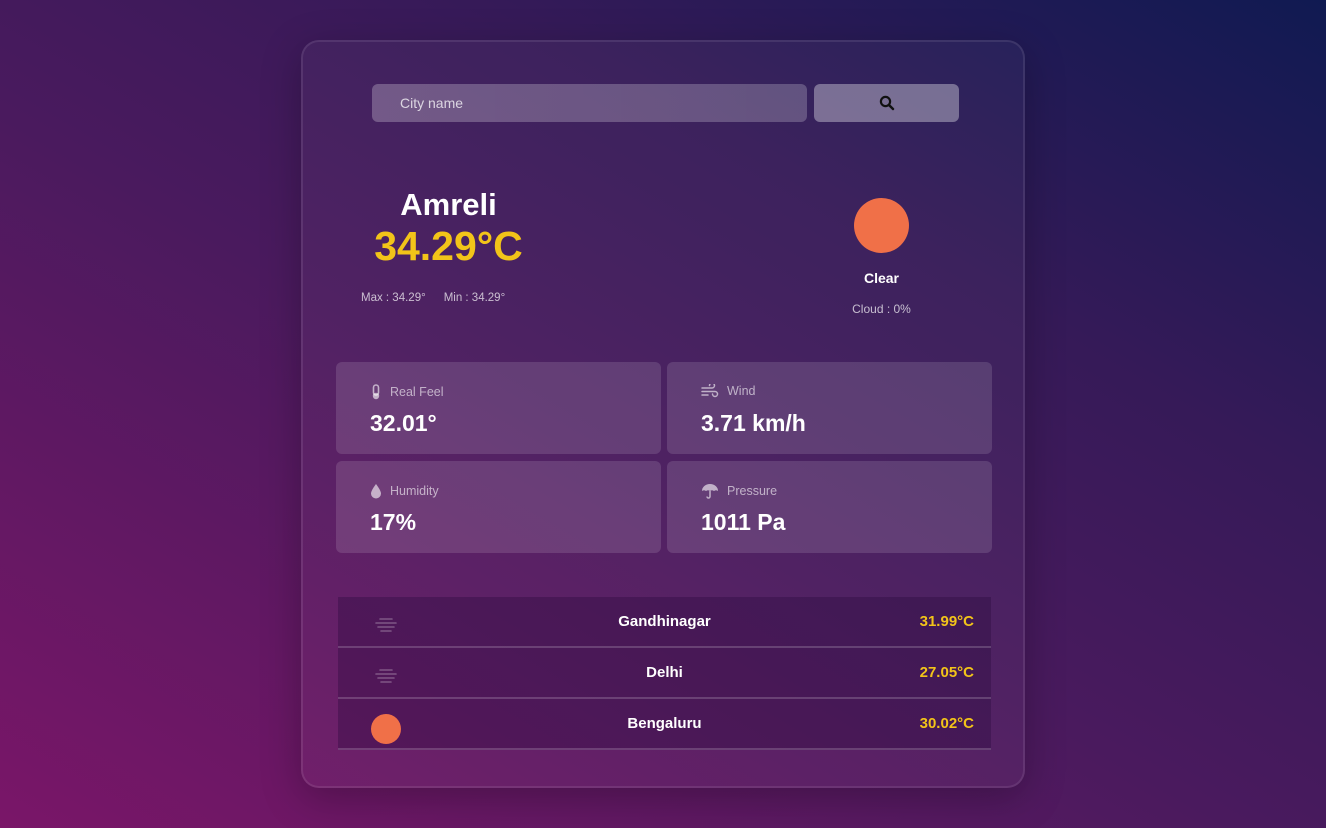 Image resolution: width=1326 pixels, height=828 pixels. I want to click on min-temperature: Min : 34.29°, so click(474, 298).